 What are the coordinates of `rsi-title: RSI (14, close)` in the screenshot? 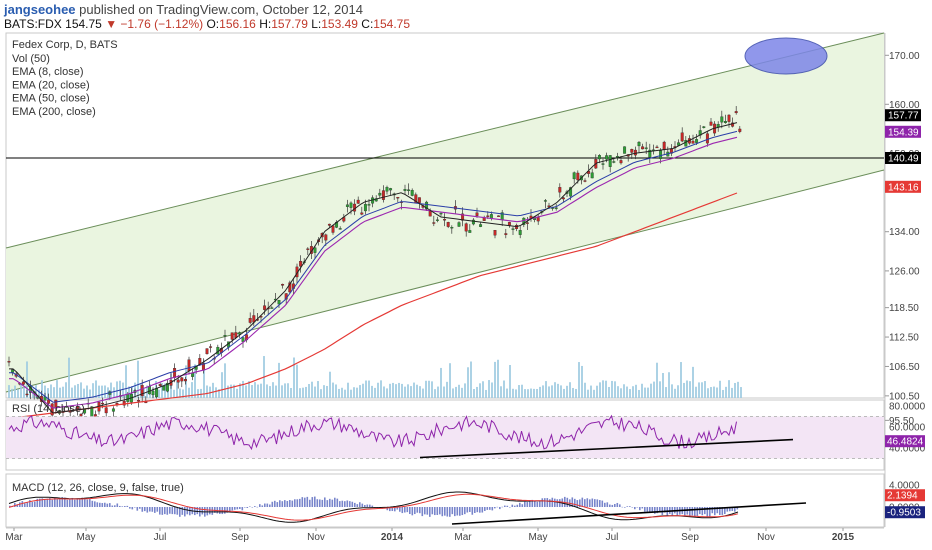 It's located at (48, 409).